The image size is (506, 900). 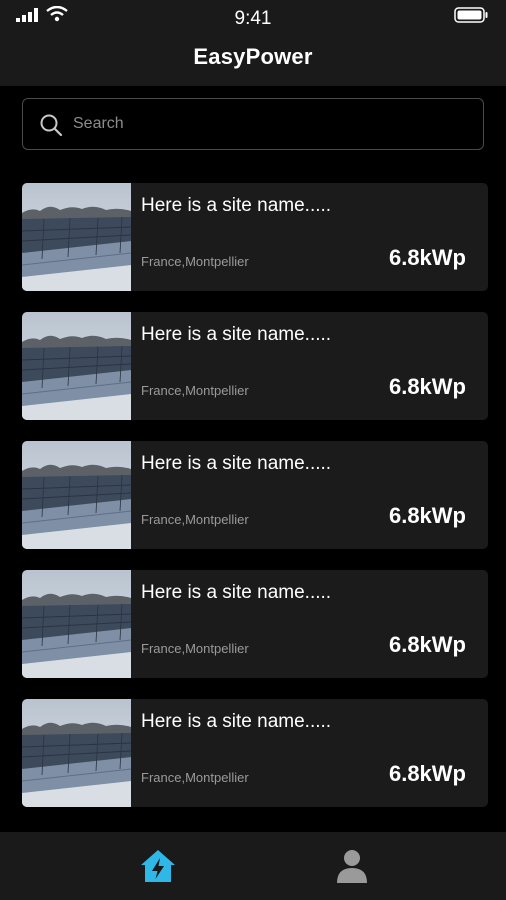 What do you see at coordinates (158, 866) in the screenshot?
I see `tab-home-icon` at bounding box center [158, 866].